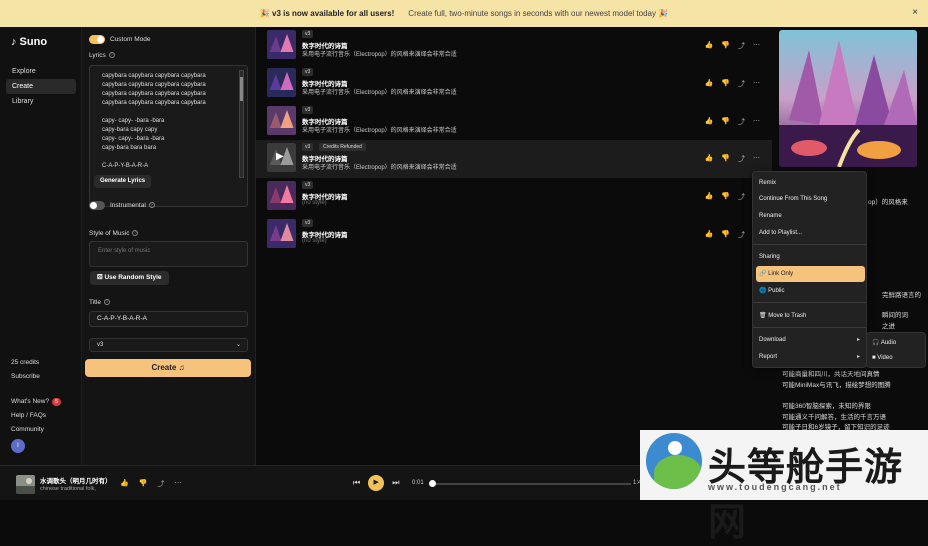 This screenshot has width=928, height=546. Describe the element at coordinates (168, 368) in the screenshot. I see `create-button: Create ♫` at that location.